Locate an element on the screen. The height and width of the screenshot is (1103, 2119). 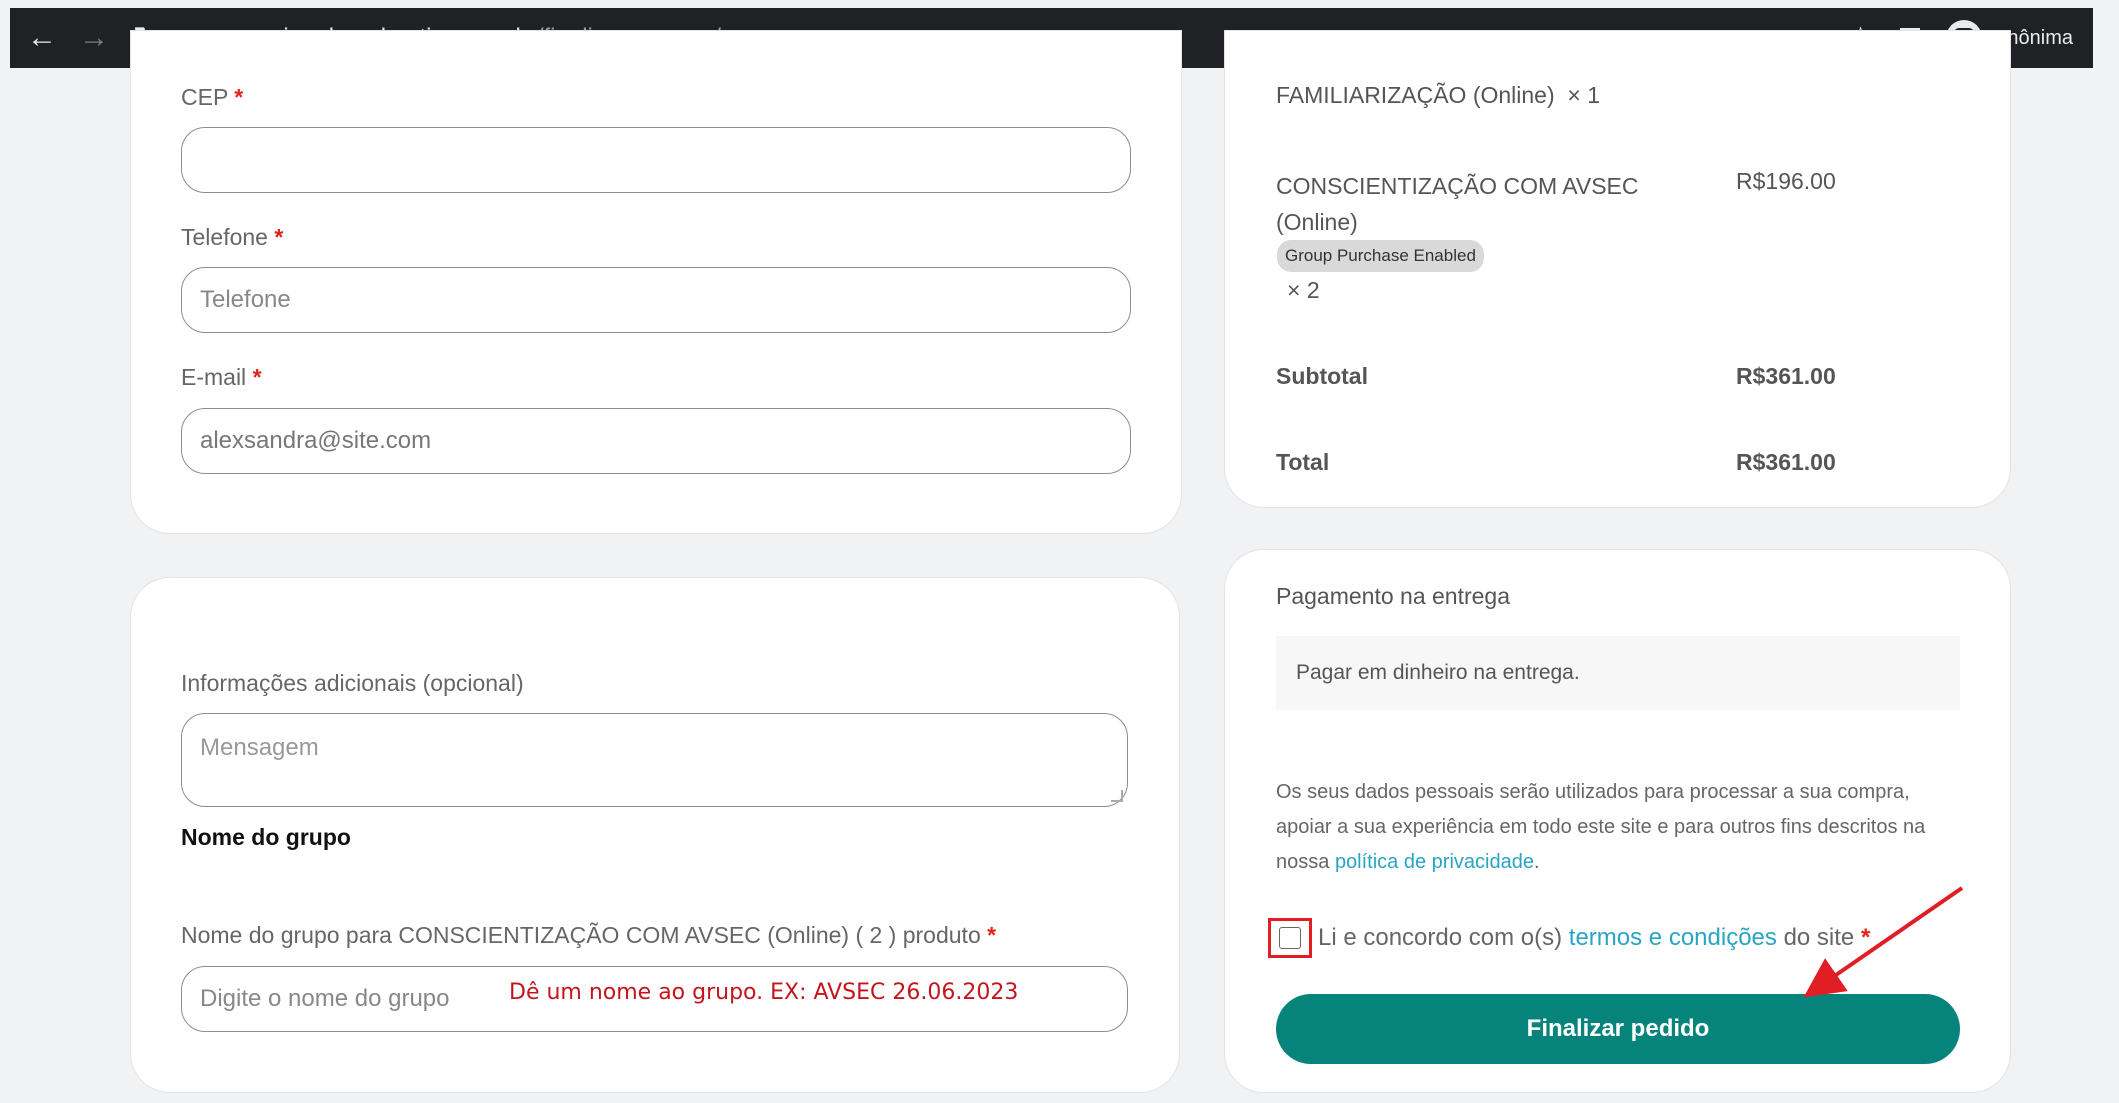
annotation-arrow-icon is located at coordinates (1883, 942).